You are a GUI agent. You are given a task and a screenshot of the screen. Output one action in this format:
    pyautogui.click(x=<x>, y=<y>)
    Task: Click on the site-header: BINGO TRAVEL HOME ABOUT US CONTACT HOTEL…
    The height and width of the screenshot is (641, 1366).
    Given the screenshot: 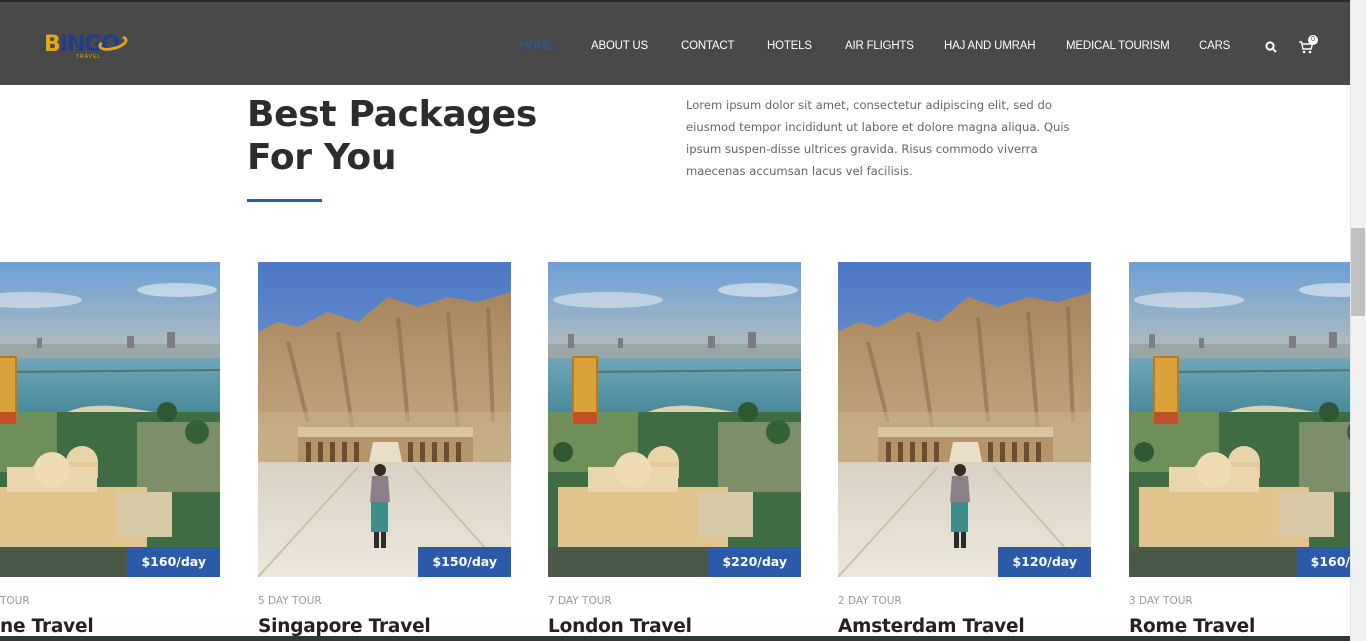 What is the action you would take?
    pyautogui.click(x=675, y=42)
    